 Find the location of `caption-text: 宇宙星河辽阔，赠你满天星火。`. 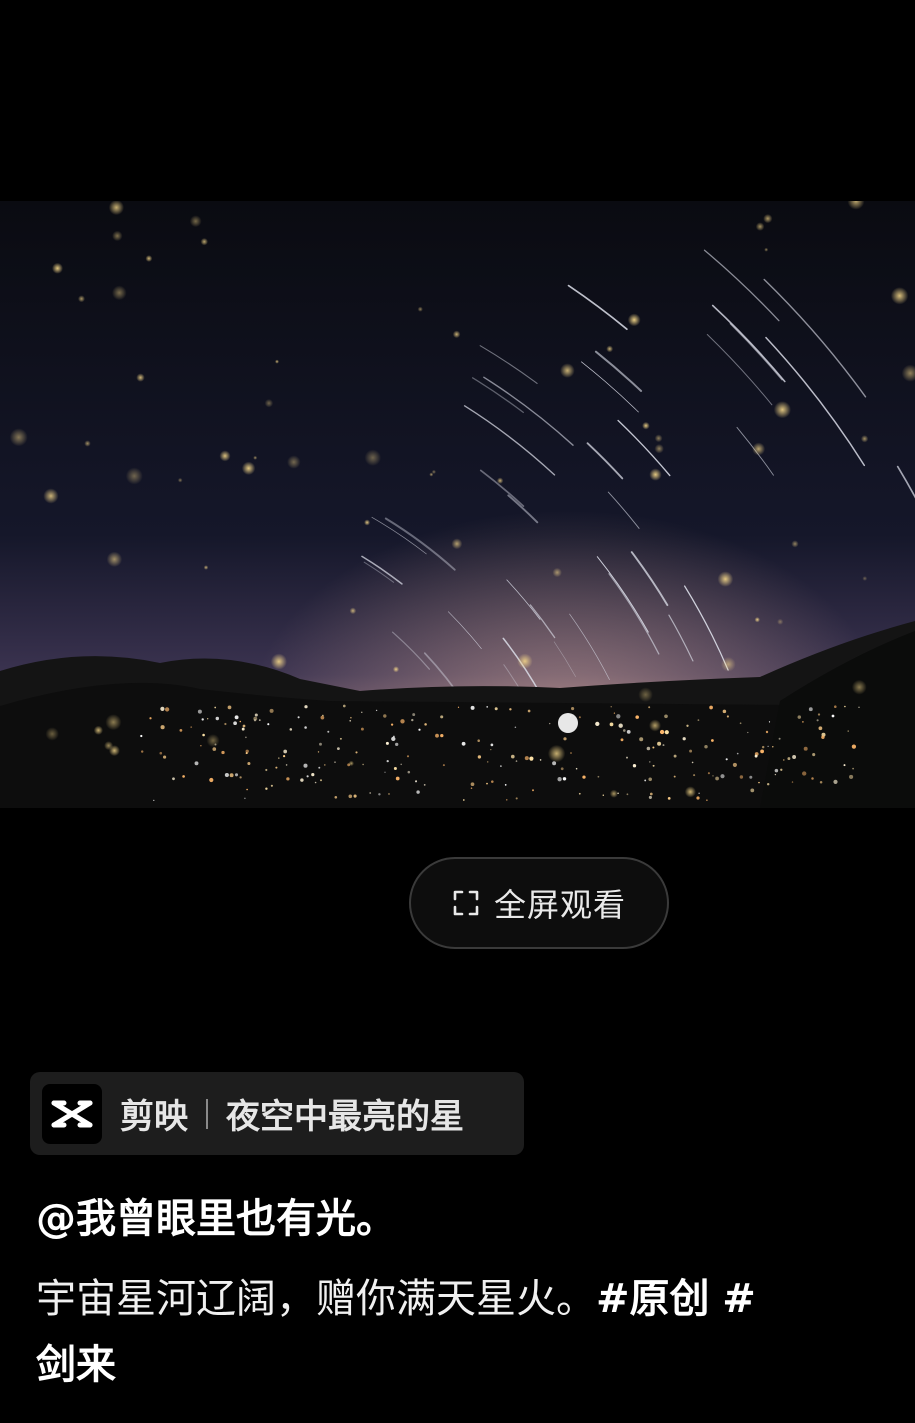

caption-text: 宇宙星河辽阔，赠你满天星火。 is located at coordinates (316, 1299).